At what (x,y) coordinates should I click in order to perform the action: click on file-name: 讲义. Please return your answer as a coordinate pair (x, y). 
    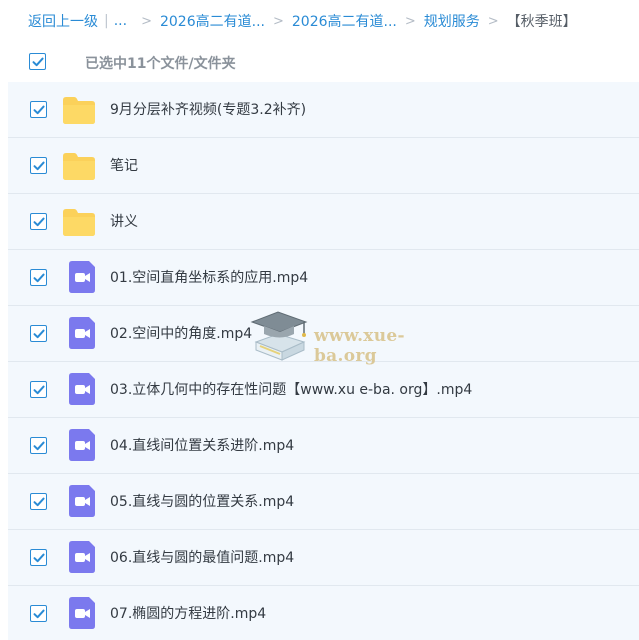
    Looking at the image, I should click on (124, 222).